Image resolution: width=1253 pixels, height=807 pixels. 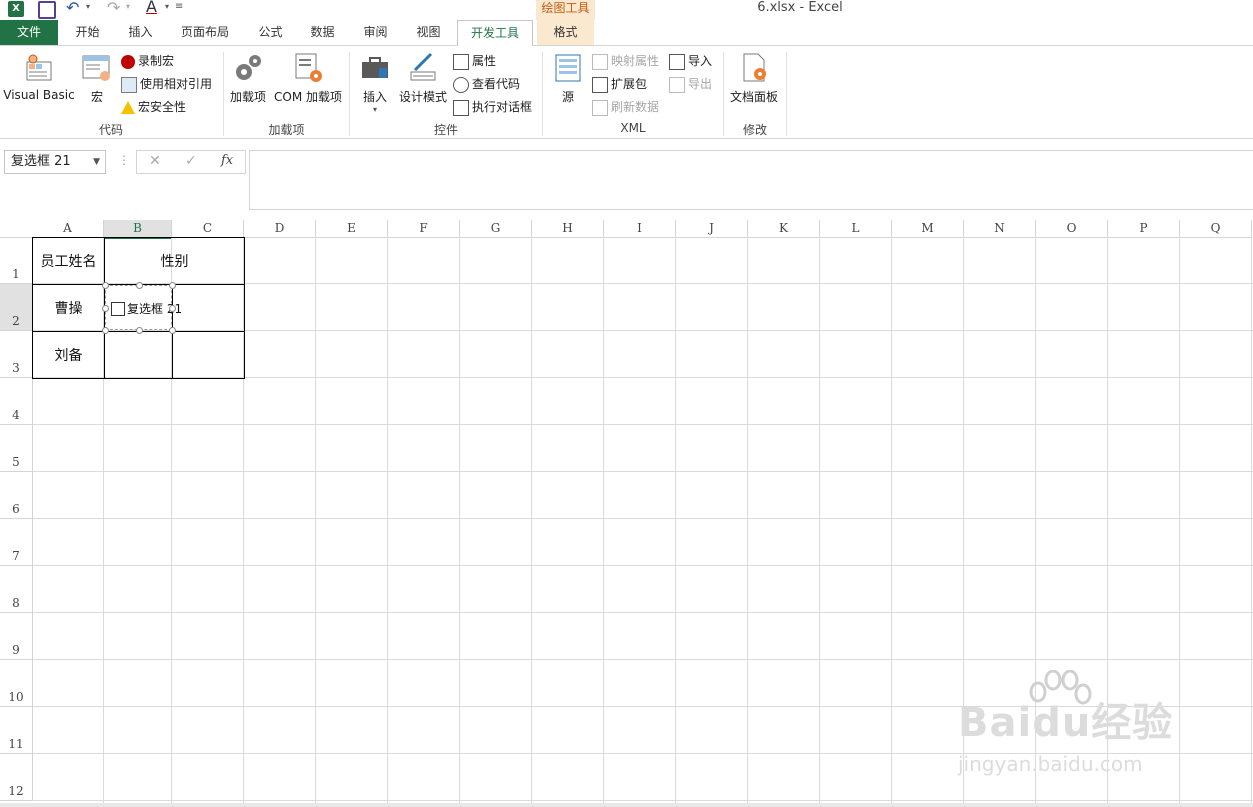 I want to click on horizontal-scrollbar, so click(x=626, y=805).